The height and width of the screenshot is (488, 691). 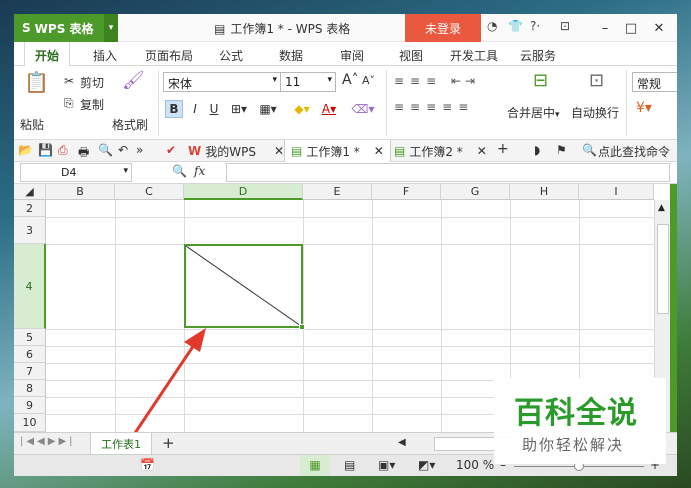 What do you see at coordinates (663, 269) in the screenshot?
I see `scroll-thumb` at bounding box center [663, 269].